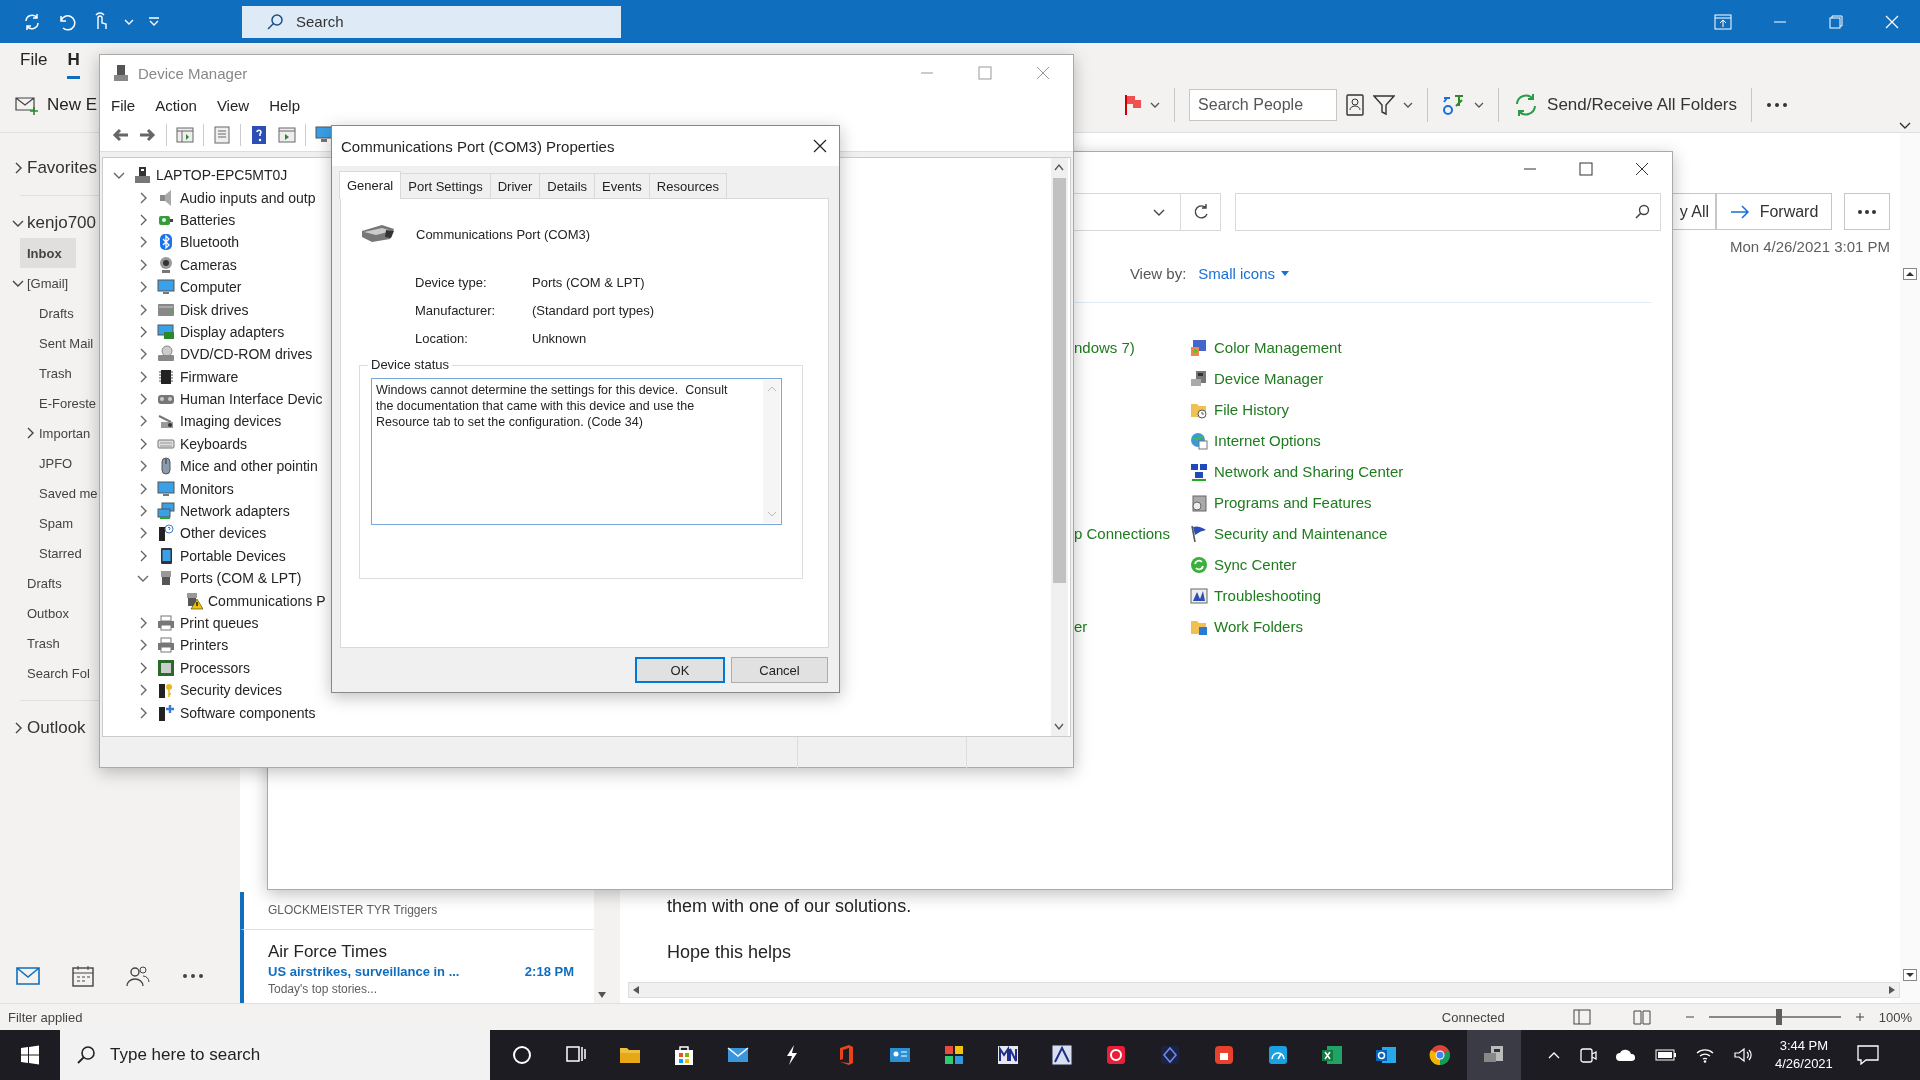  What do you see at coordinates (549, 972) in the screenshot?
I see `message-time: 2:18 PM` at bounding box center [549, 972].